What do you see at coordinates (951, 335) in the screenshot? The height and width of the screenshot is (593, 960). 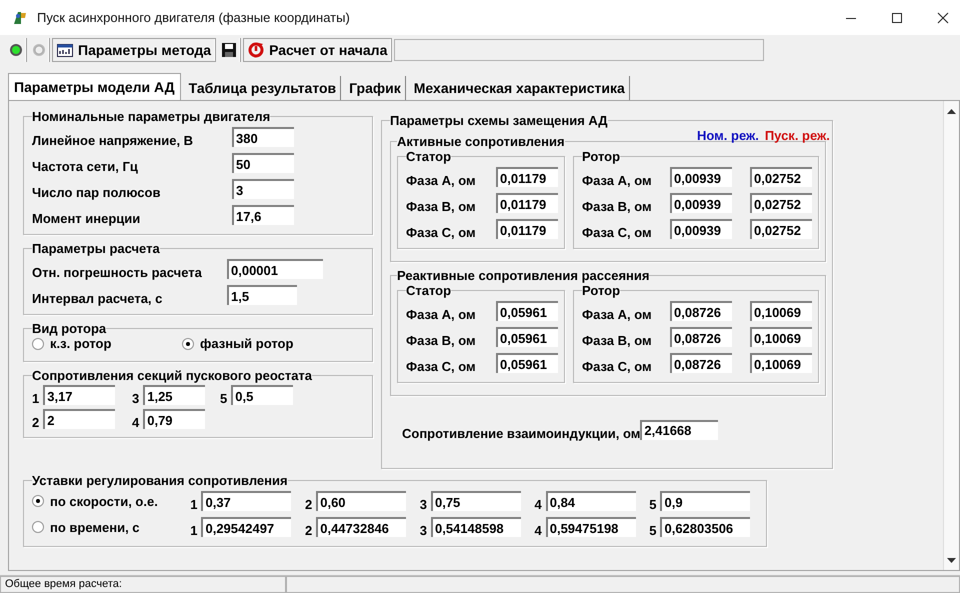 I see `scroll-bar` at bounding box center [951, 335].